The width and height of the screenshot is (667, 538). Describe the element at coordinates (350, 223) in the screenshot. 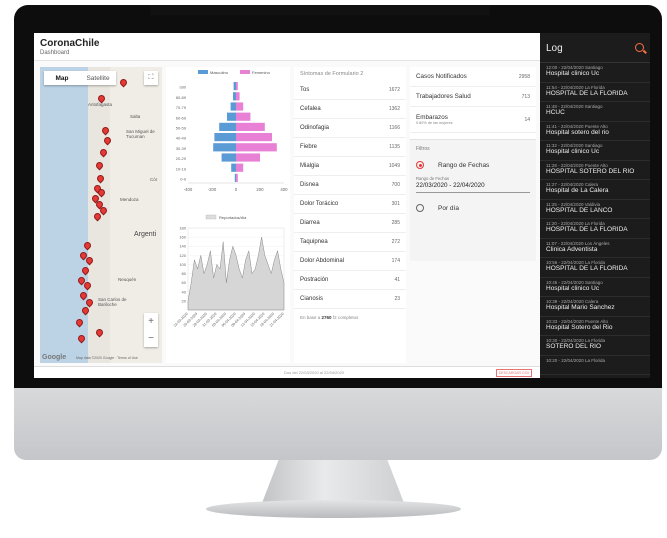

I see `symptom-row: Diarrea 285` at that location.